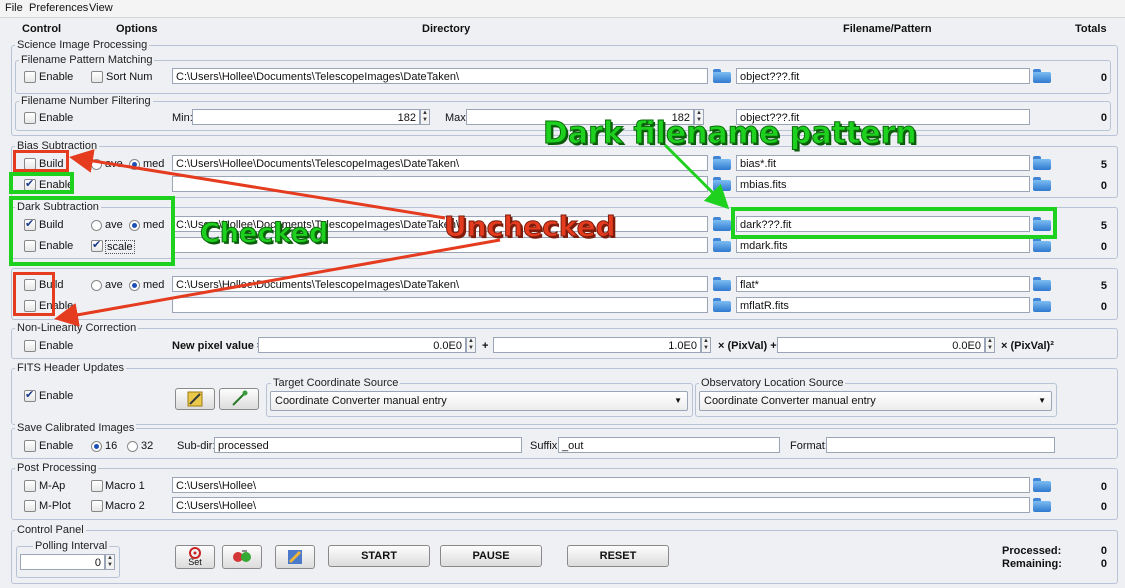 Image resolution: width=1125 pixels, height=588 pixels. I want to click on checked-callout: Checked, so click(264, 234).